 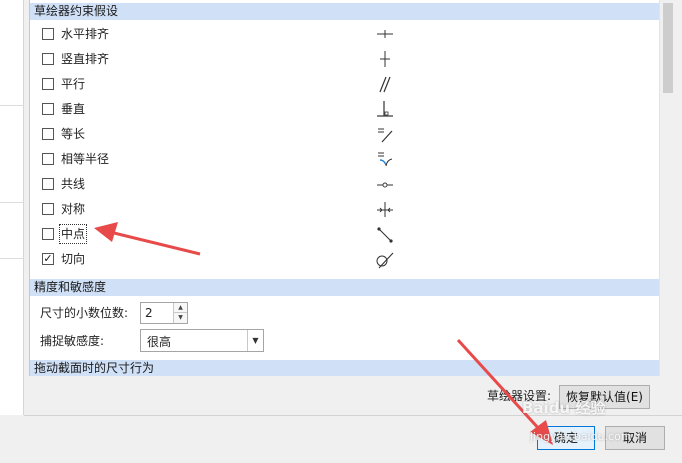 I want to click on decimals-label: 尺寸的小数位数:, so click(x=84, y=313).